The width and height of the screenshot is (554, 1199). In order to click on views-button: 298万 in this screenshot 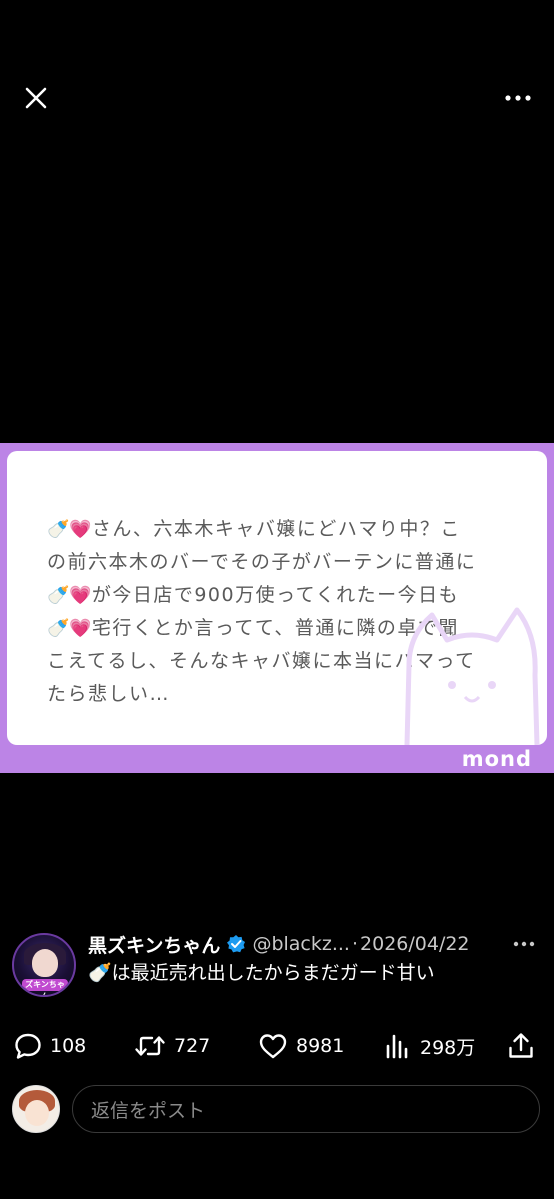, I will do `click(429, 1046)`.